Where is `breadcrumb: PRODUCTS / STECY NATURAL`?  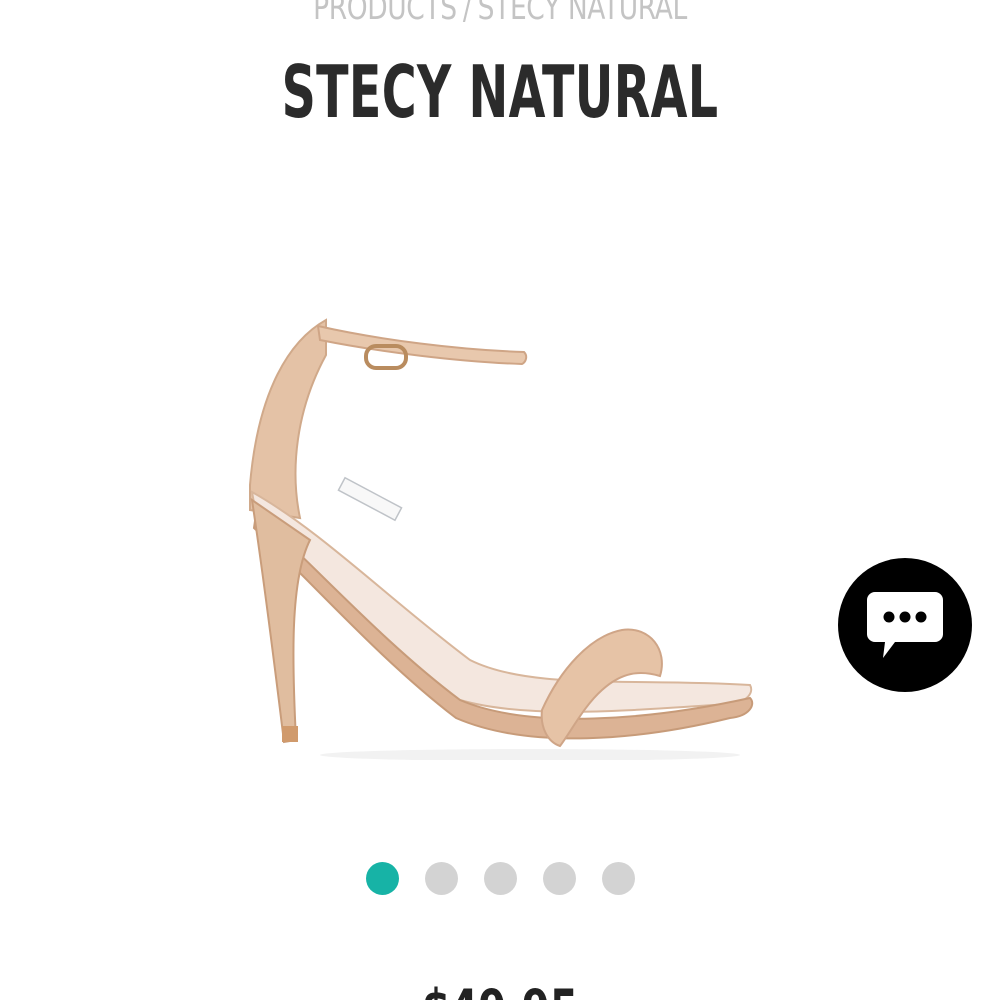 breadcrumb: PRODUCTS / STECY NATURAL is located at coordinates (500, 14).